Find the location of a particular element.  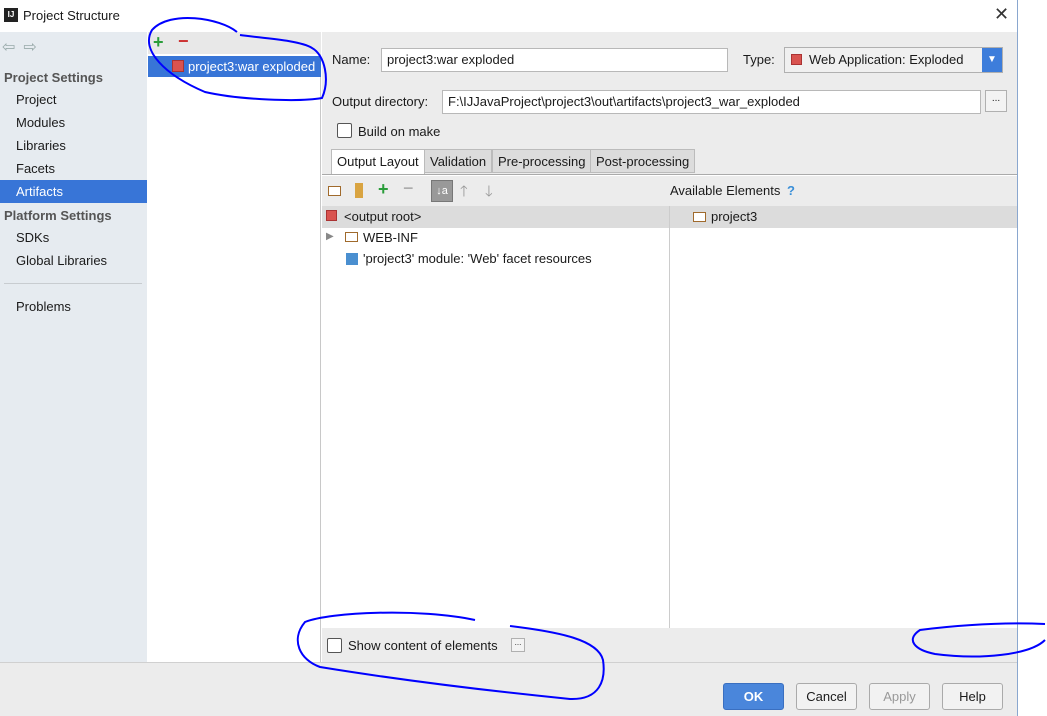

annotation-circle-bottom-right is located at coordinates (978, 640).